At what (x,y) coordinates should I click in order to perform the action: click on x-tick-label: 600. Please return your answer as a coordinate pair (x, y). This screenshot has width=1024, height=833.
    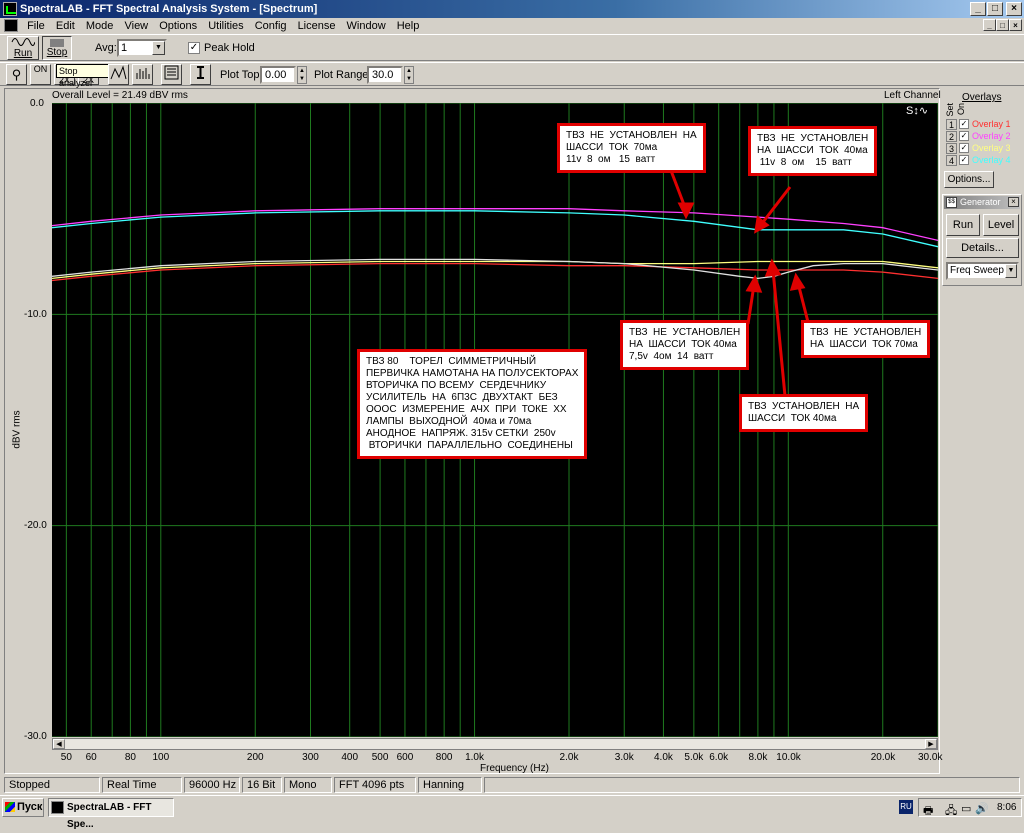
    Looking at the image, I should click on (405, 757).